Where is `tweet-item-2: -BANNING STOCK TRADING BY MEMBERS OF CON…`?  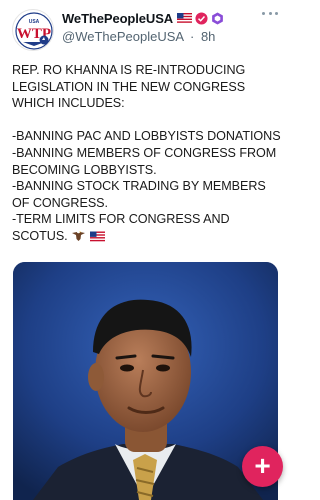 tweet-item-2: -BANNING STOCK TRADING BY MEMBERS OF CON… is located at coordinates (139, 194).